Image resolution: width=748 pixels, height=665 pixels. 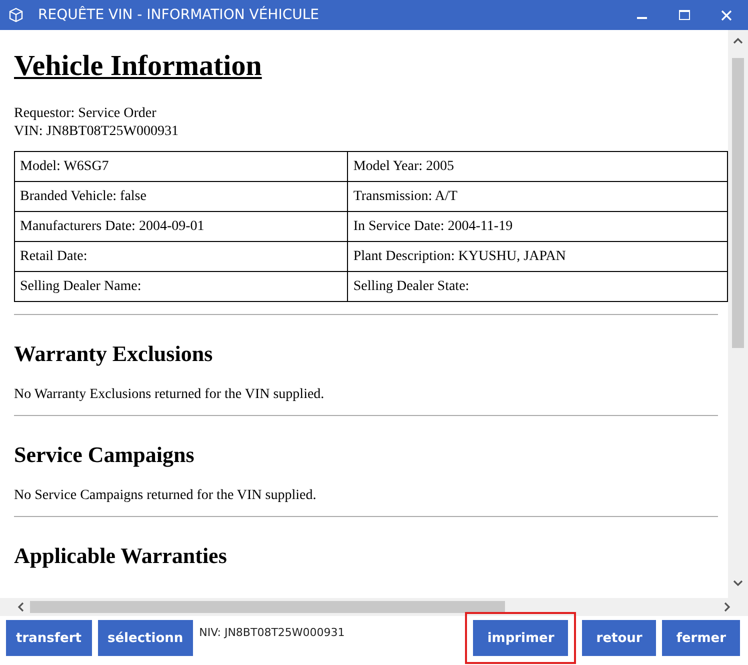 I want to click on section-heading: Applicable Warranties, so click(x=121, y=556).